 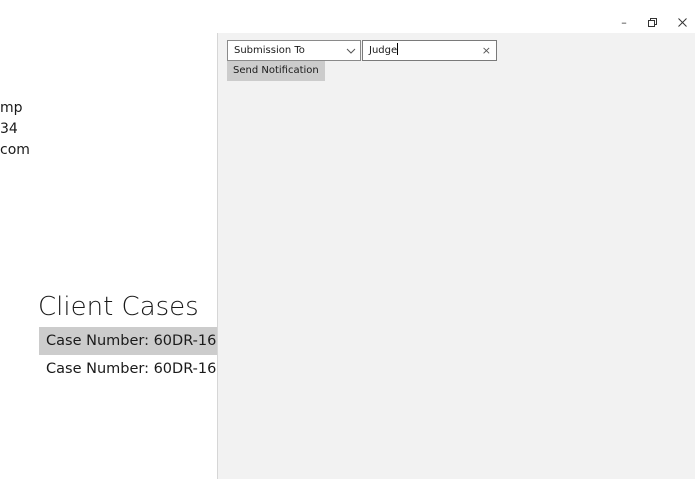 I want to click on contact-line-1: mp, so click(x=11, y=108).